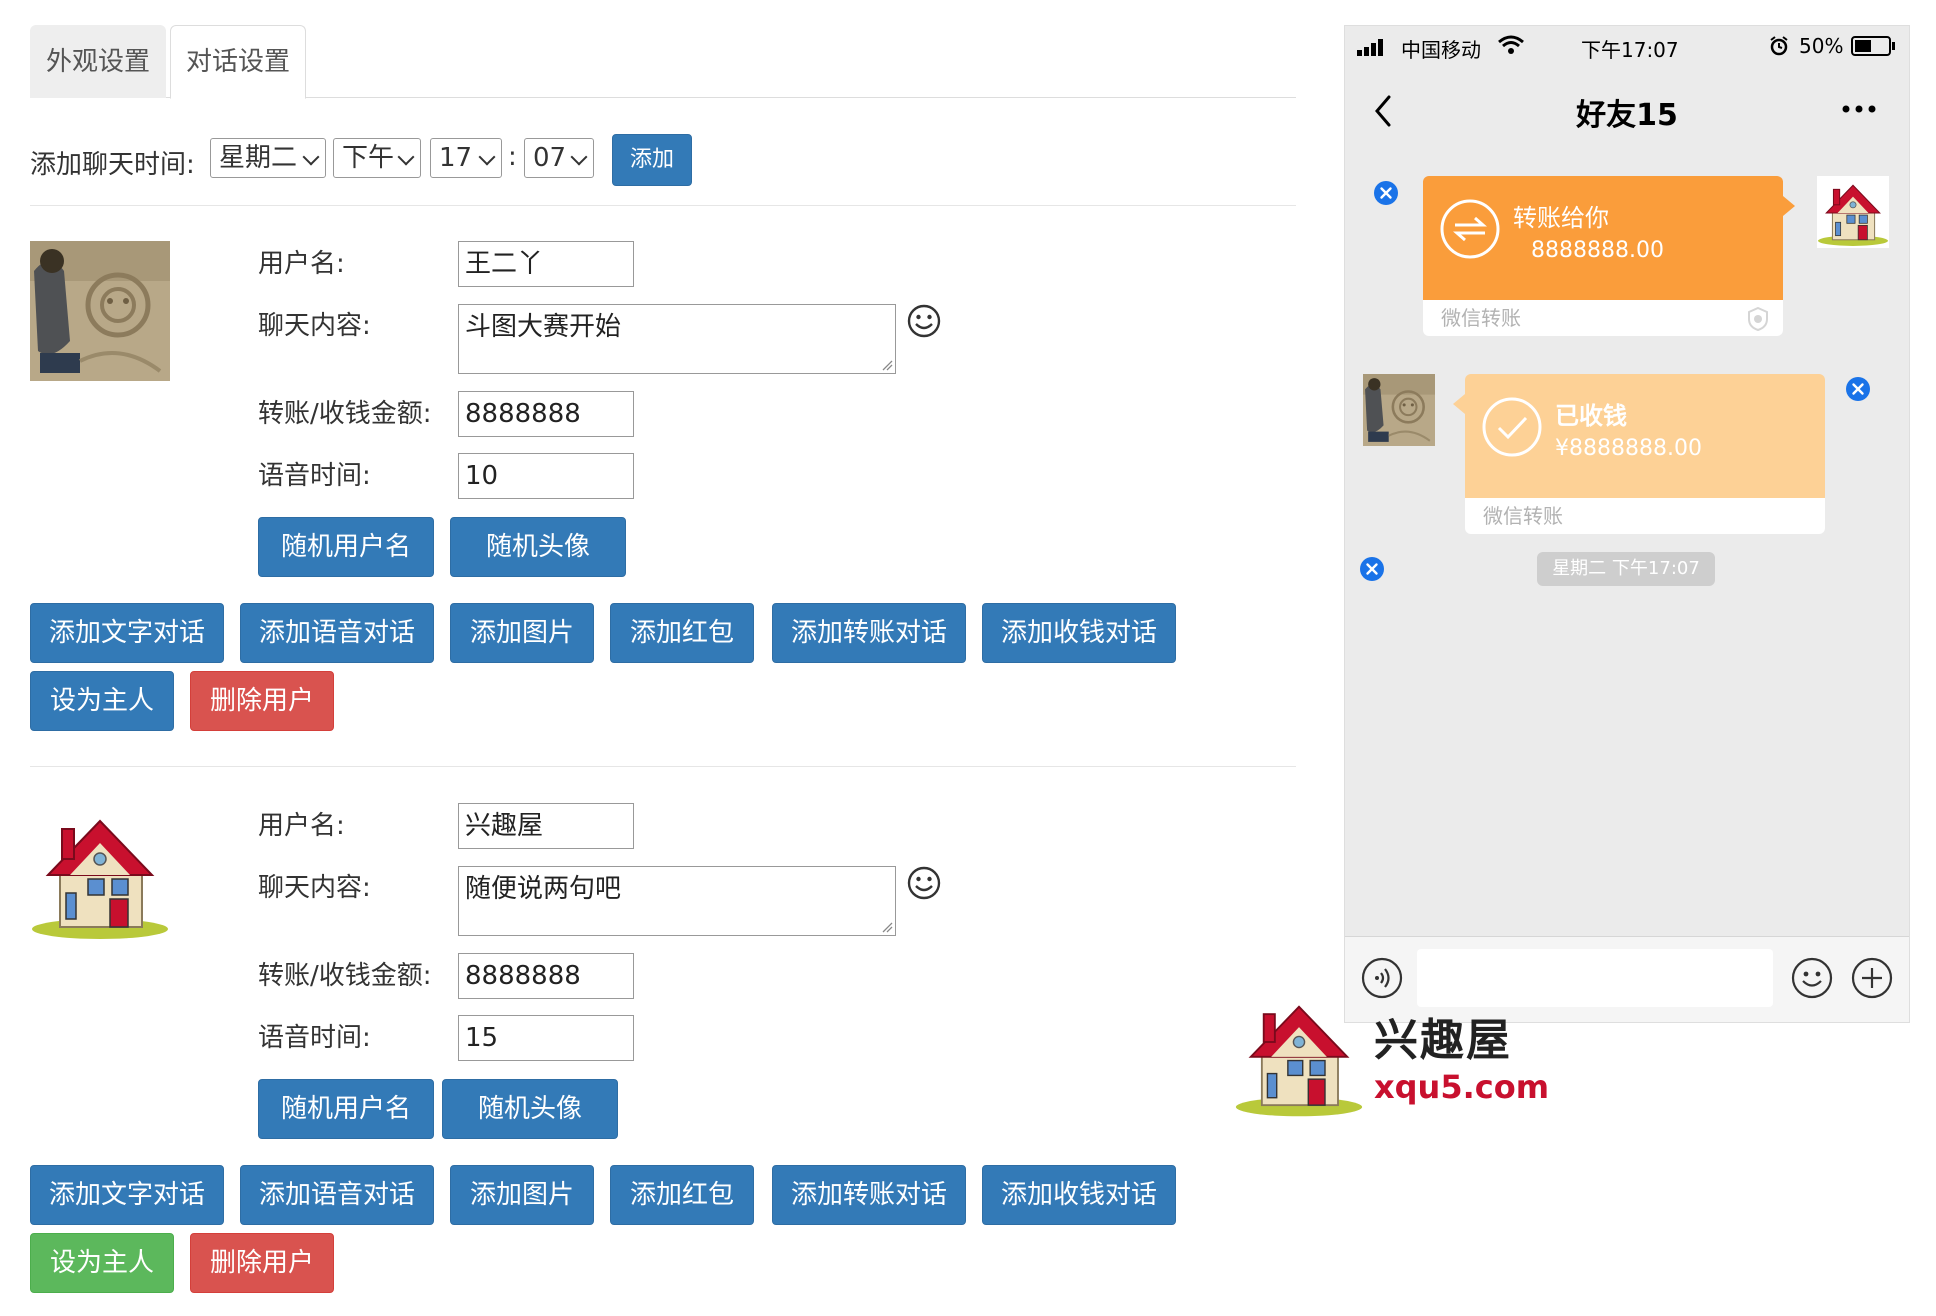  Describe the element at coordinates (1561, 218) in the screenshot. I see `transfer-title: 转账给你` at that location.